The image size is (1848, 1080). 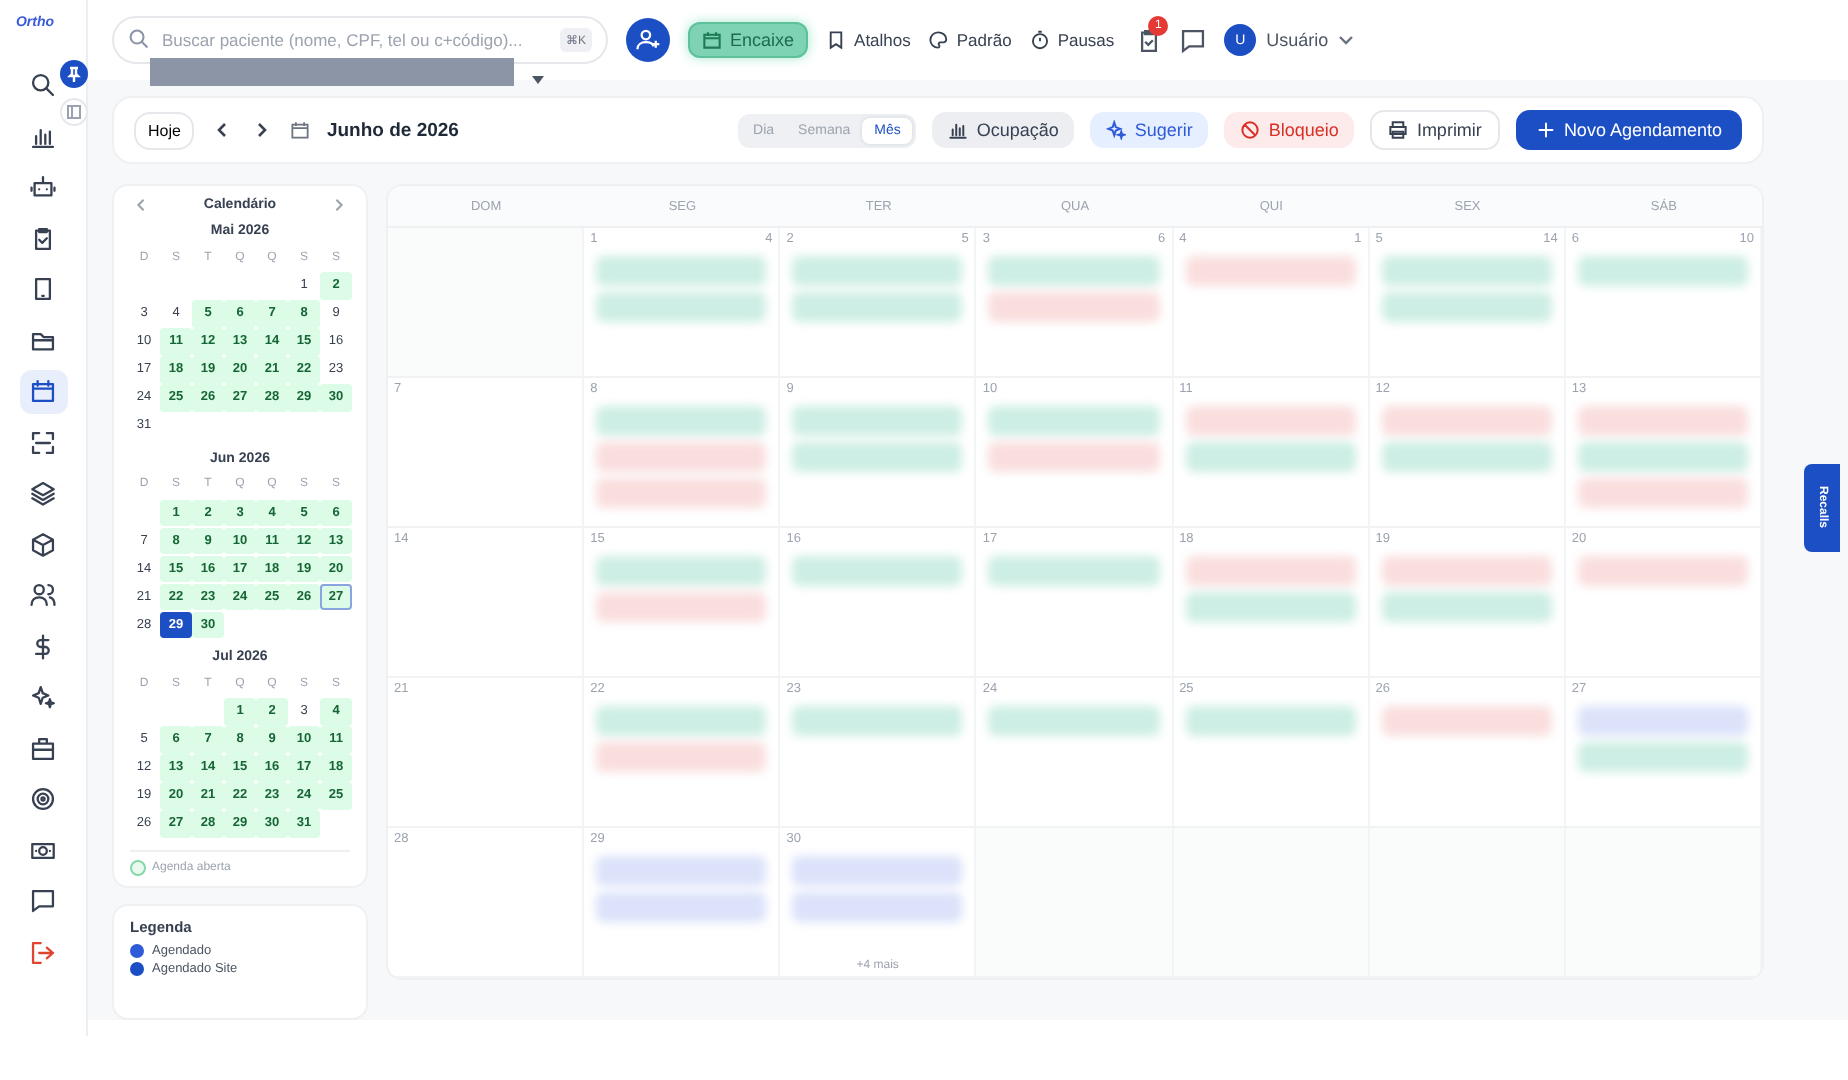 What do you see at coordinates (138, 867) in the screenshot?
I see `open-marker-icon` at bounding box center [138, 867].